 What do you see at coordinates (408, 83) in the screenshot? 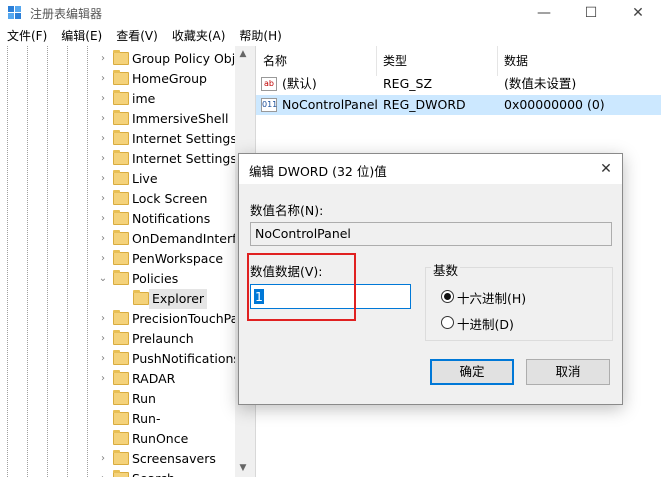
I see `value-type: REG_SZ` at bounding box center [408, 83].